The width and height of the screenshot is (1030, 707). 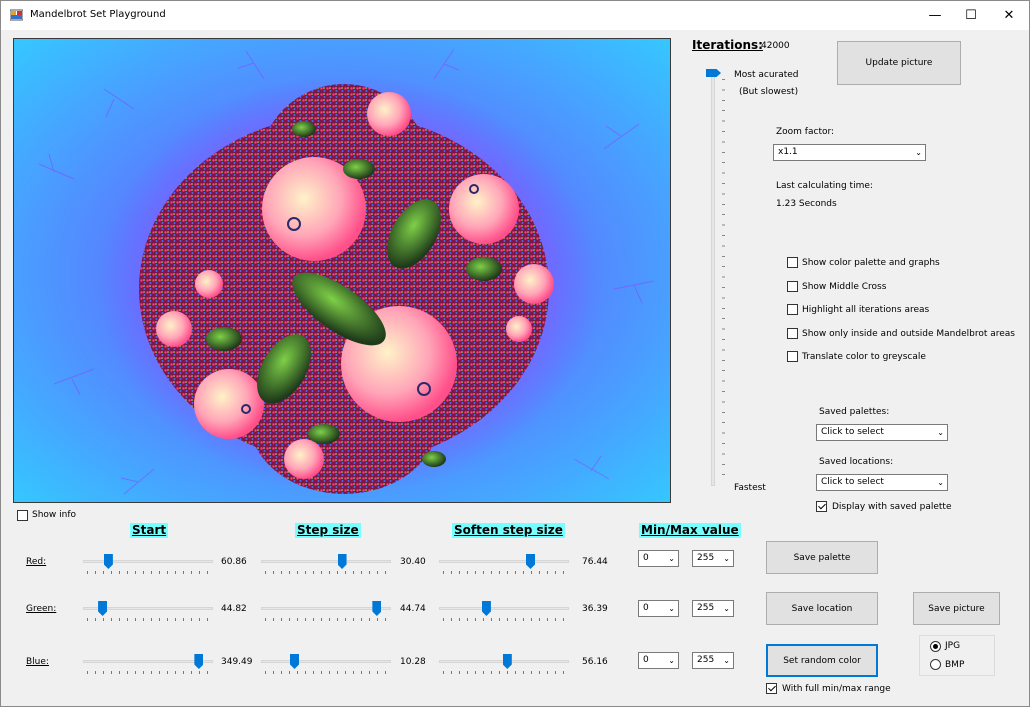 What do you see at coordinates (504, 608) in the screenshot?
I see `green-soften-track` at bounding box center [504, 608].